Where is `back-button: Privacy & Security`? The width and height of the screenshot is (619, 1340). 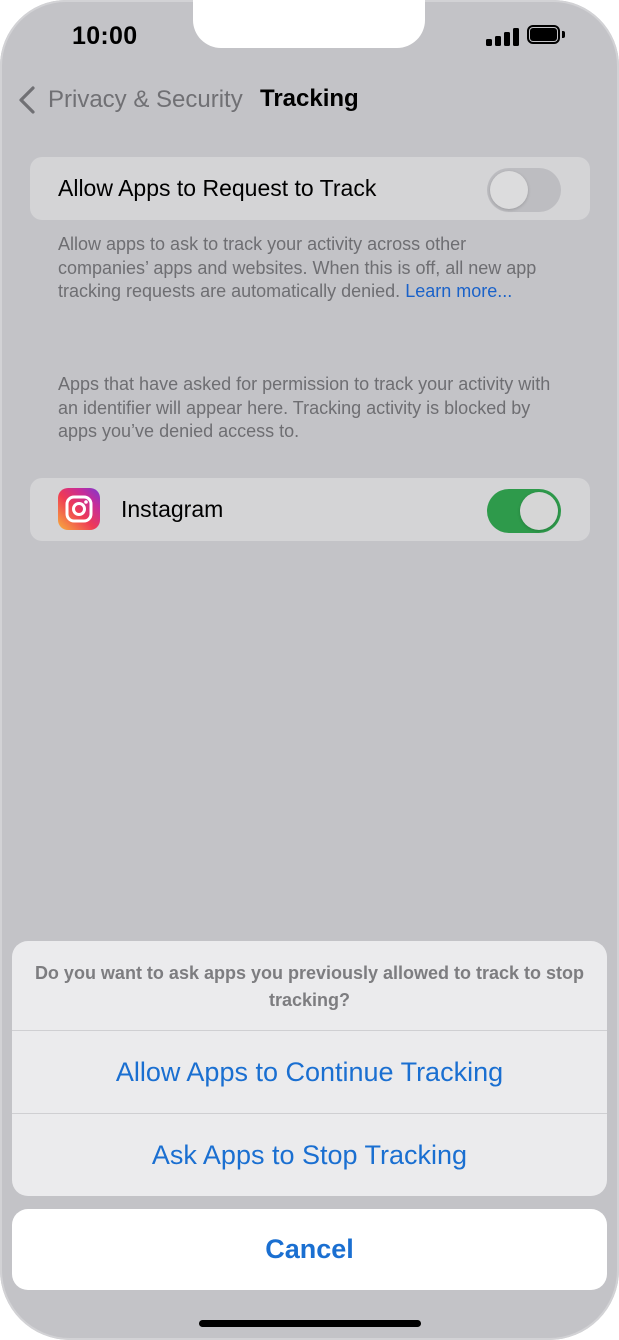
back-button: Privacy & Security is located at coordinates (129, 100).